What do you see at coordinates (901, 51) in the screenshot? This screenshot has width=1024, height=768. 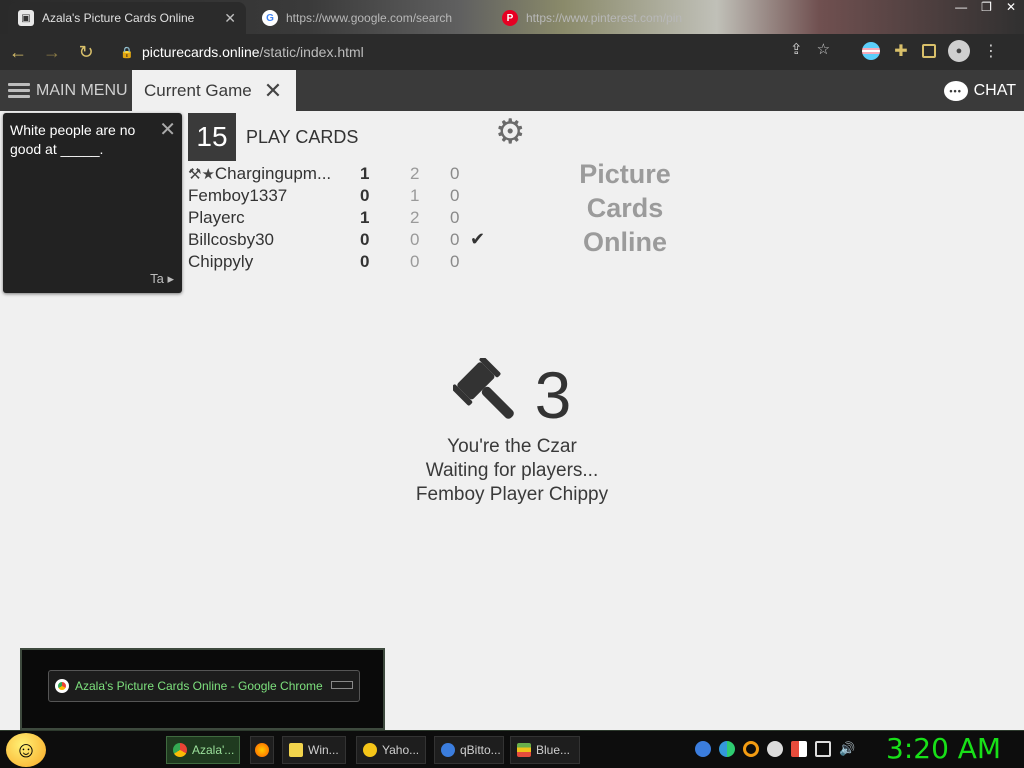 I see `puzzle-extensions-icon: ✚` at bounding box center [901, 51].